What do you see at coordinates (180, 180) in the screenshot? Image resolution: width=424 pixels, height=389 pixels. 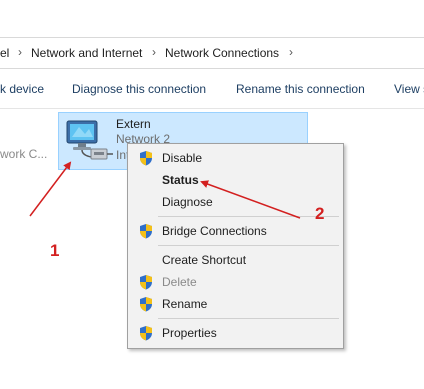 I see `menu-label: Status` at bounding box center [180, 180].